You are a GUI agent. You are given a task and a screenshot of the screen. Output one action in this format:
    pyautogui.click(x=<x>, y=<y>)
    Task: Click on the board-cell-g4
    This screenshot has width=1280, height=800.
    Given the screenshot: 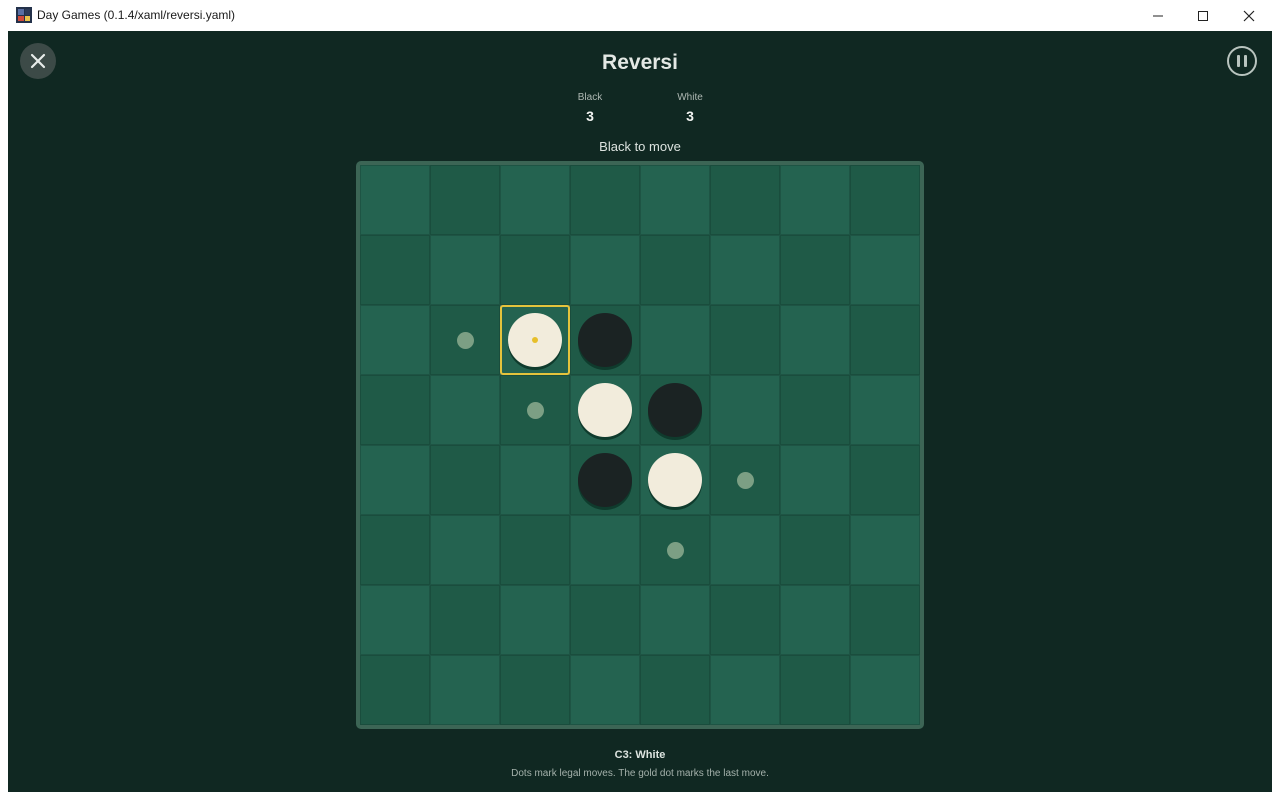 What is the action you would take?
    pyautogui.click(x=815, y=410)
    